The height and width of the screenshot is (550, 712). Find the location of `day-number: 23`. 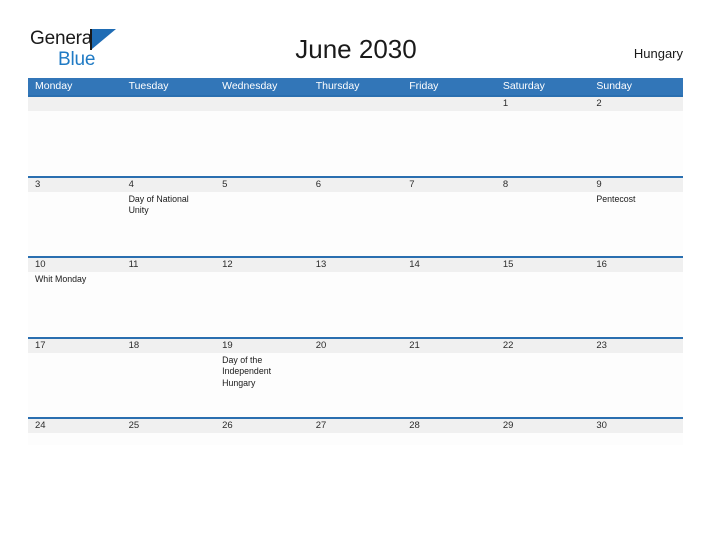

day-number: 23 is located at coordinates (636, 346).